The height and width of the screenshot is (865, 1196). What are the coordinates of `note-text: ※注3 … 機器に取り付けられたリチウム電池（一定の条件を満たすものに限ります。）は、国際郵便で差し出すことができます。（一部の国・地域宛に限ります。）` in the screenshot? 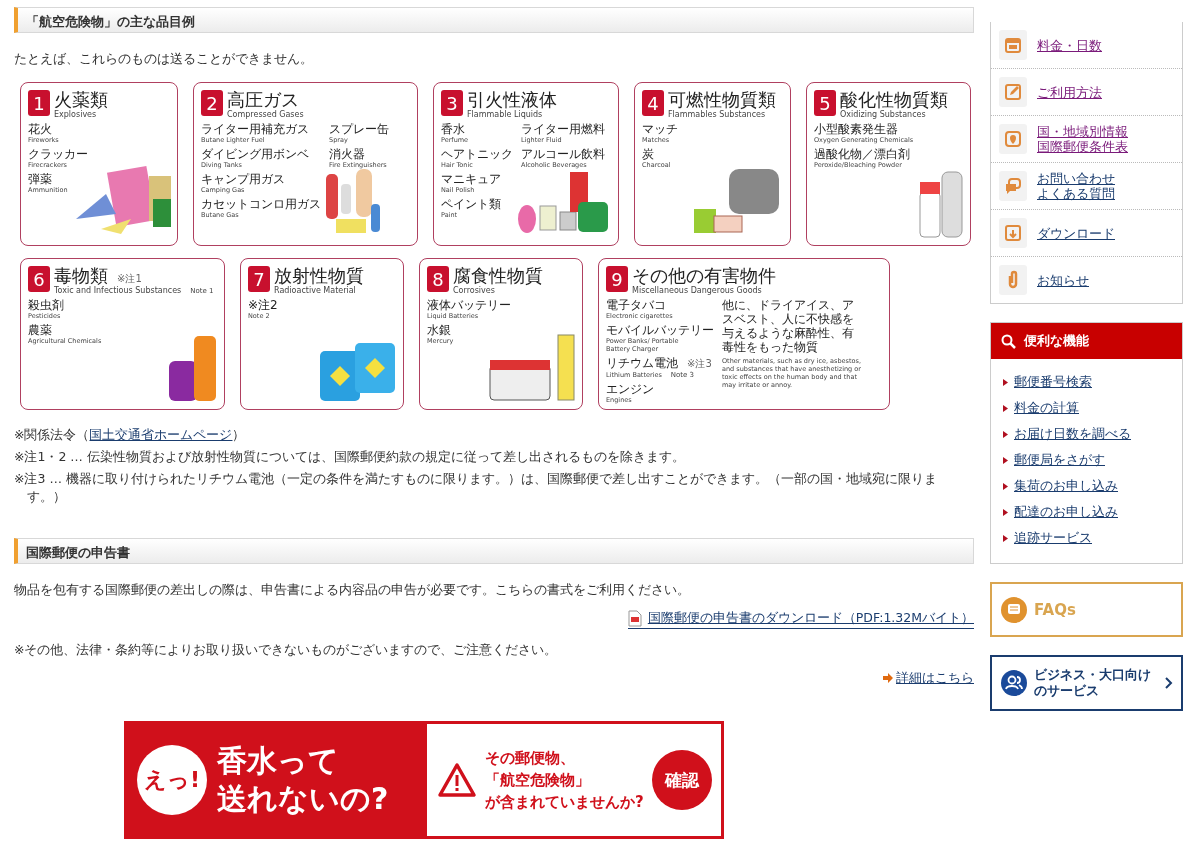 It's located at (476, 488).